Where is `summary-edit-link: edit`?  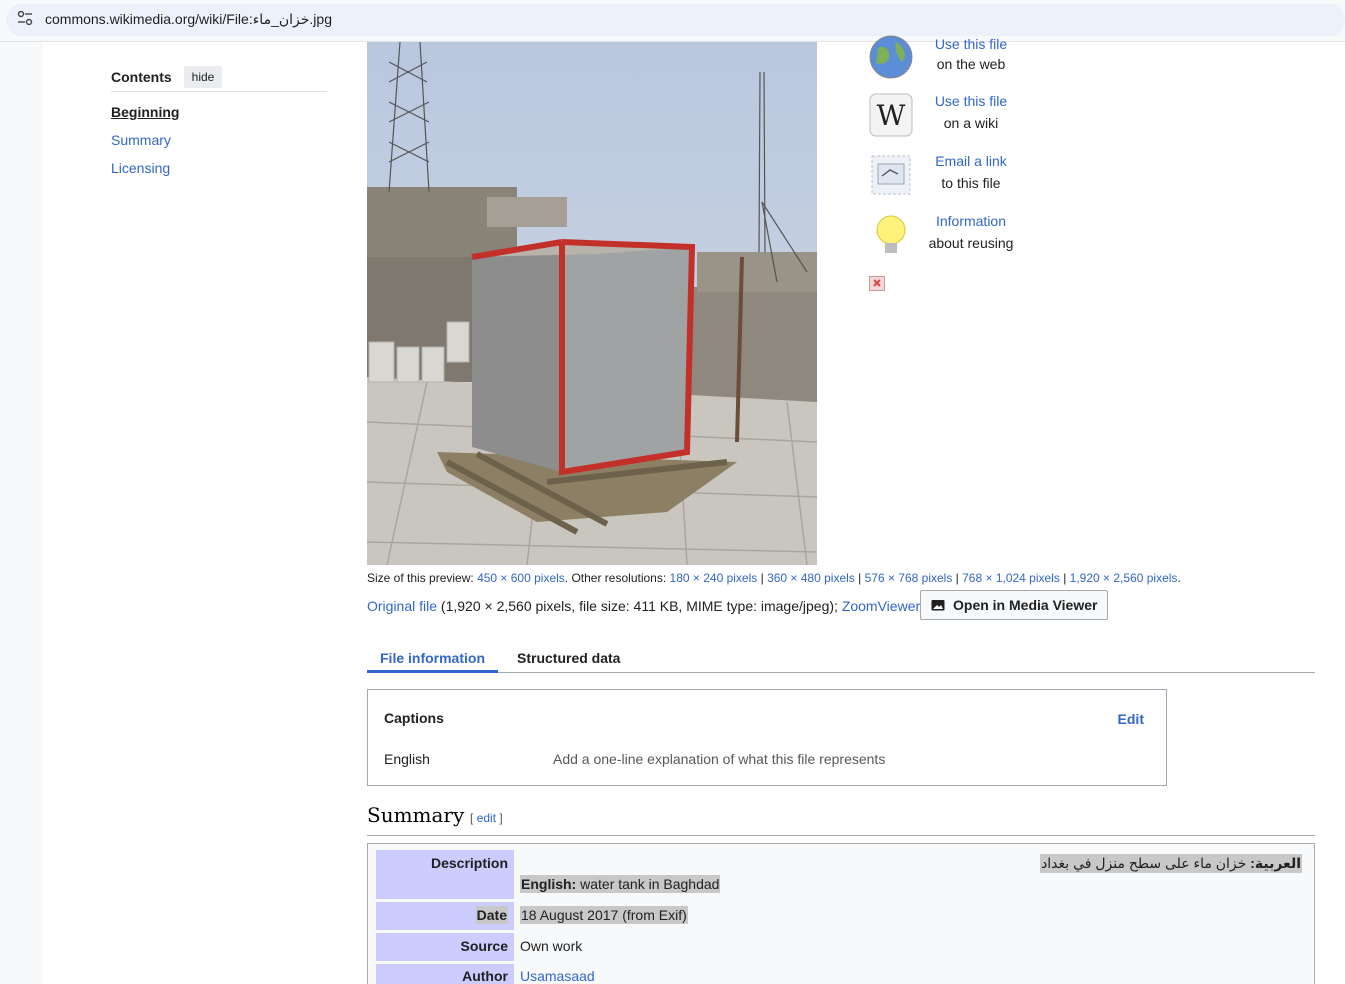 summary-edit-link: edit is located at coordinates (486, 818).